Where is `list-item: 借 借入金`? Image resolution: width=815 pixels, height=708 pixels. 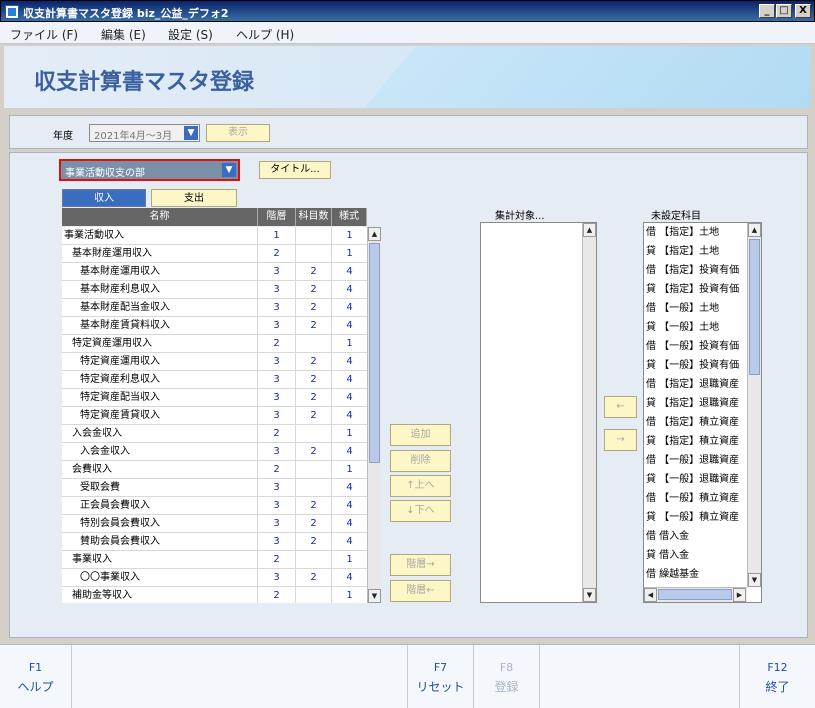 list-item: 借 借入金 is located at coordinates (696, 537).